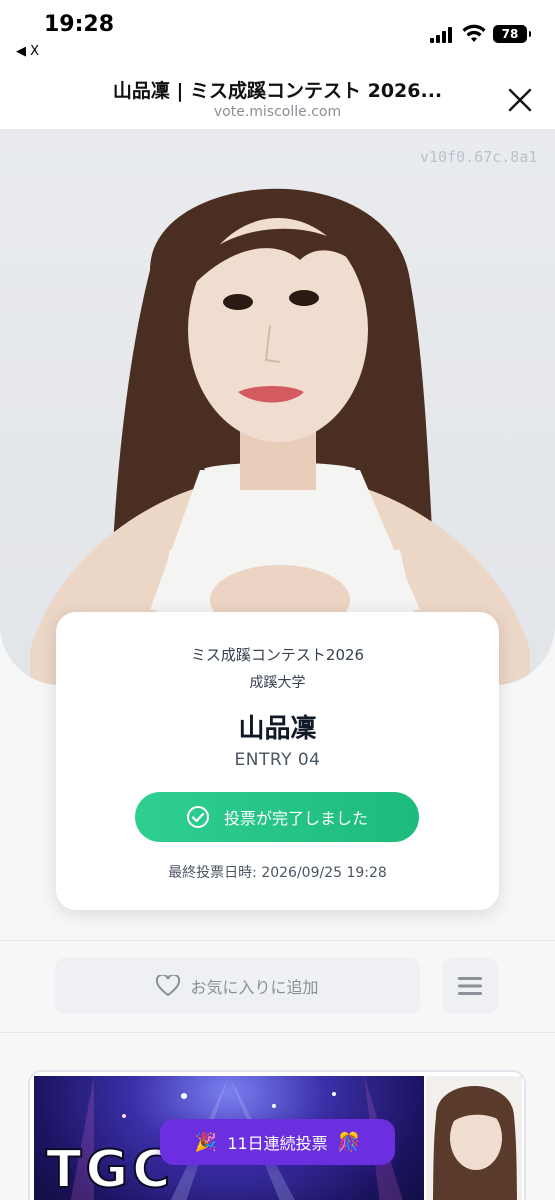 This screenshot has height=1200, width=555. Describe the element at coordinates (475, 1143) in the screenshot. I see `banner-portrait-illustration` at that location.